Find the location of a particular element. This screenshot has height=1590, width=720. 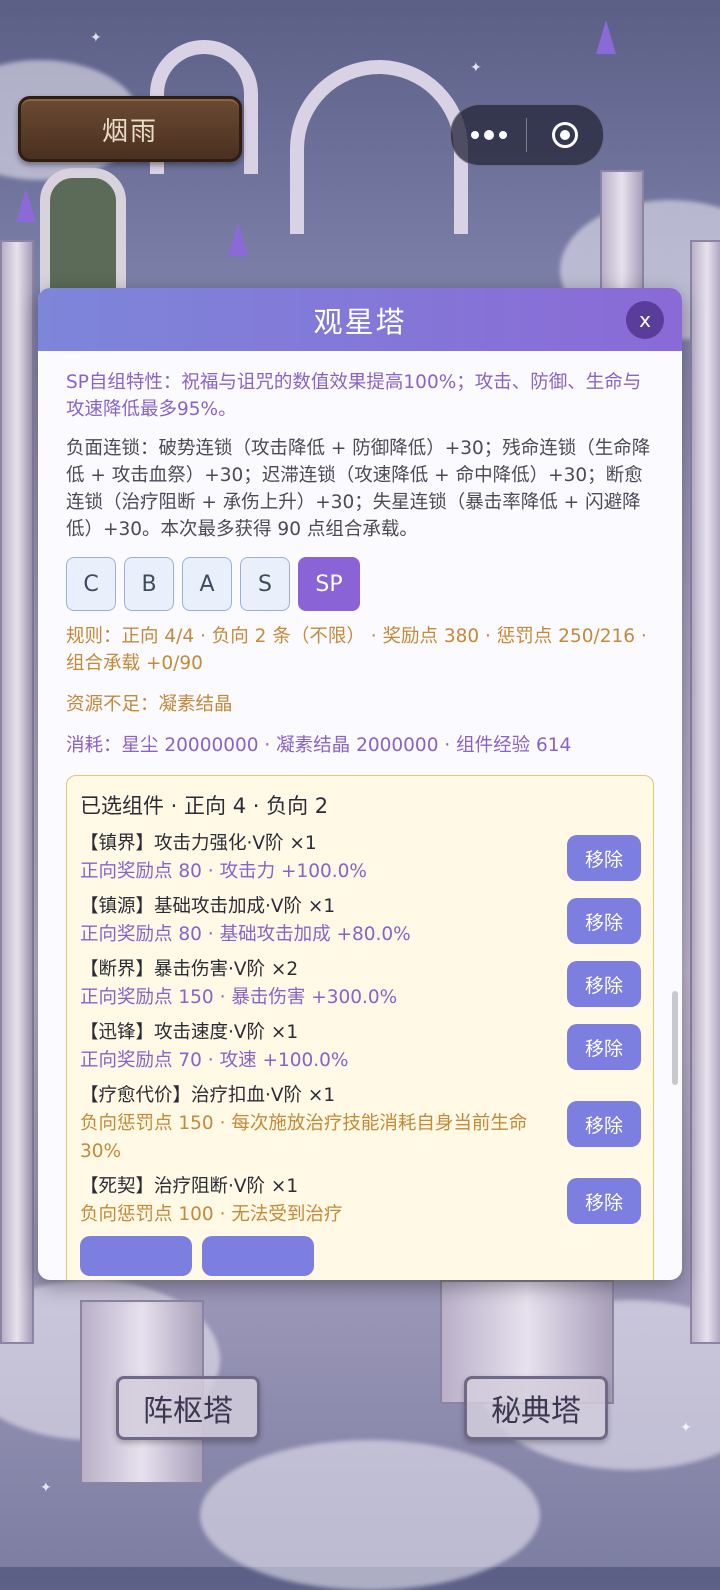

player-name-plate: 烟雨 is located at coordinates (130, 129).